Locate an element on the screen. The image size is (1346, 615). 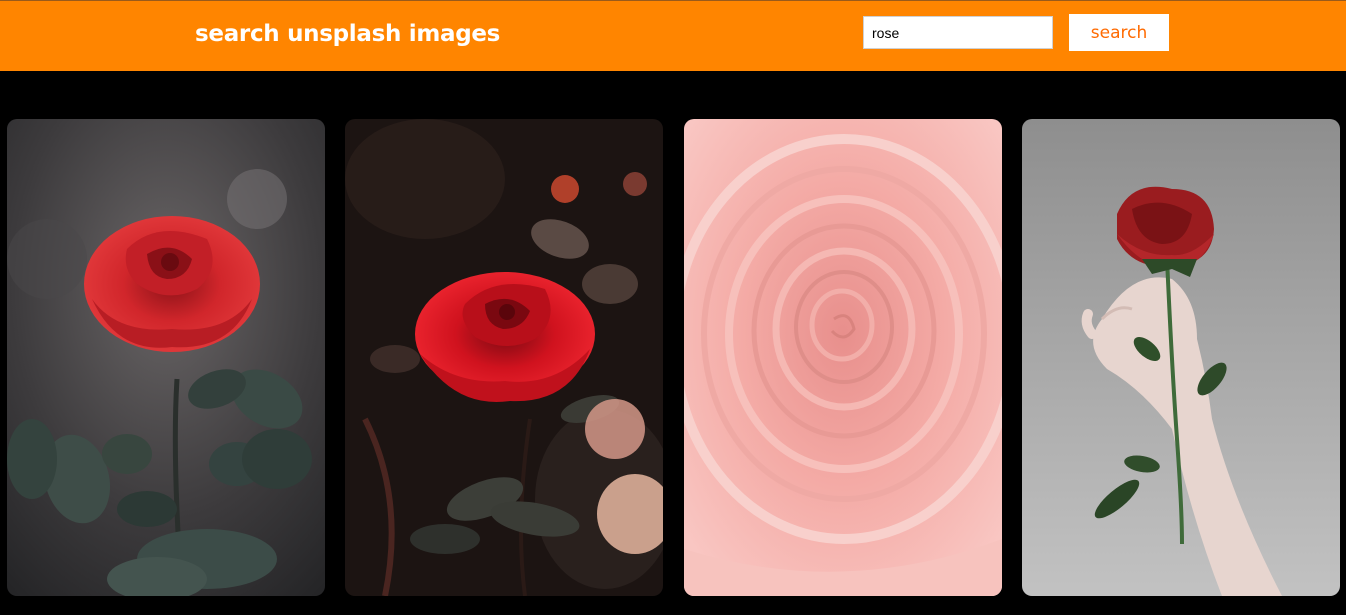
search-button: search is located at coordinates (1119, 32).